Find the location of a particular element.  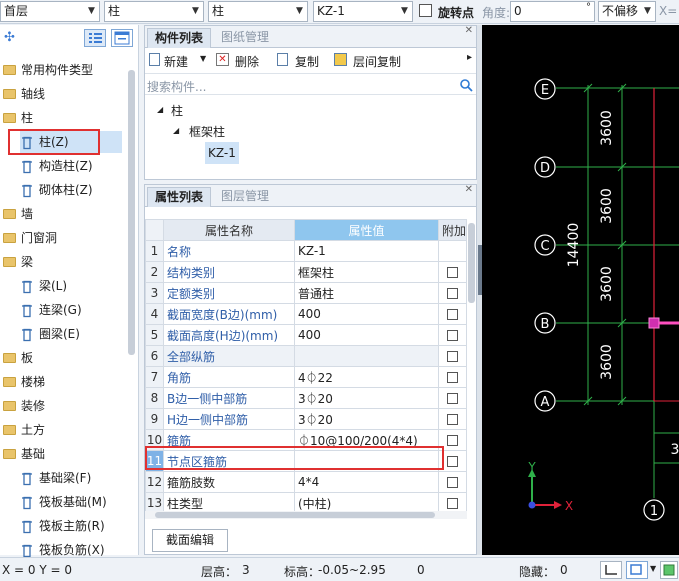

properties-hscroll-thumb is located at coordinates (295, 515).